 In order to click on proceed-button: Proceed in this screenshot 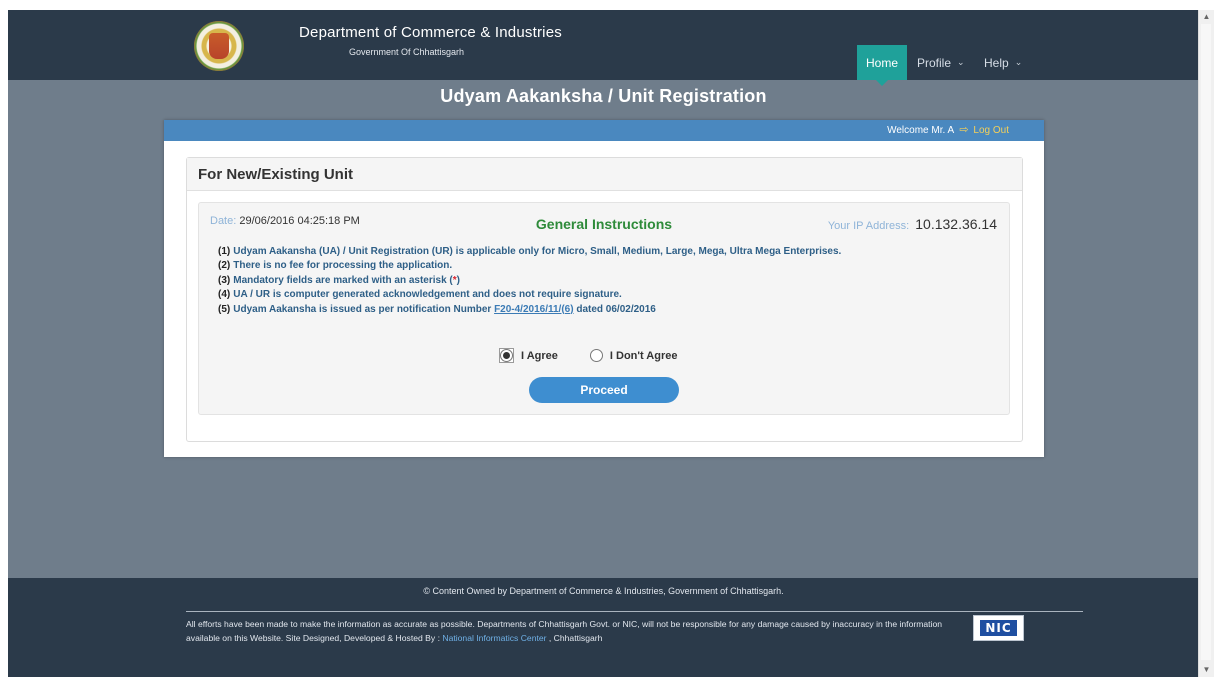, I will do `click(604, 390)`.